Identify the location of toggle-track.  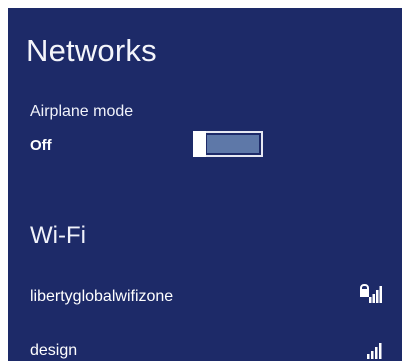
(233, 144).